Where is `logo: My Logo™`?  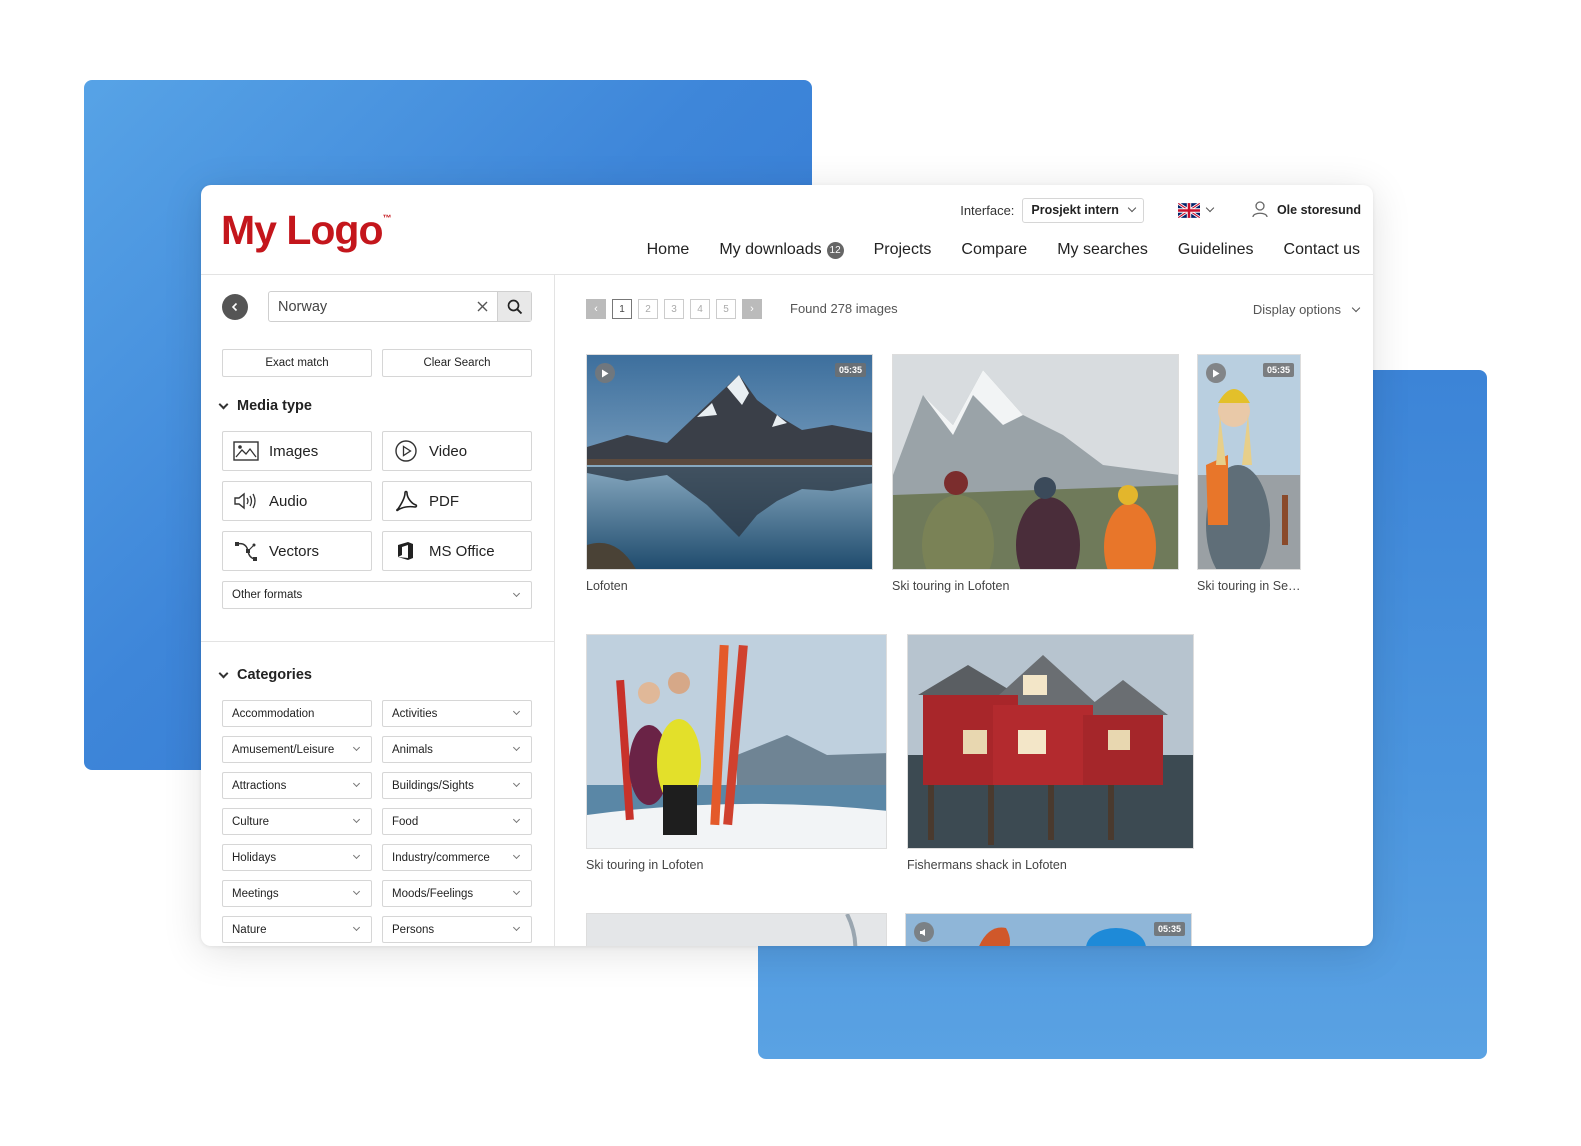
logo: My Logo™ is located at coordinates (306, 230).